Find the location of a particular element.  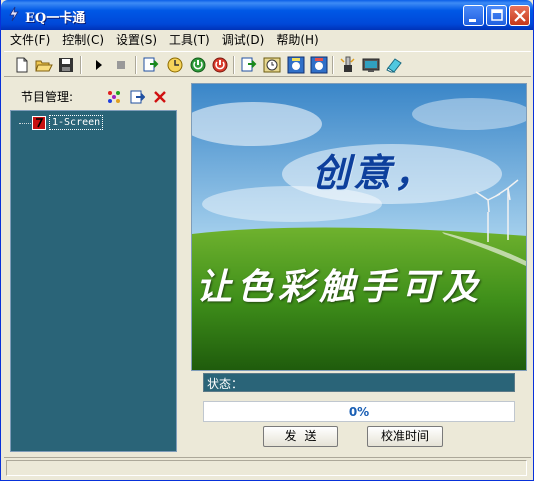

status-field: 状态： is located at coordinates (359, 382).